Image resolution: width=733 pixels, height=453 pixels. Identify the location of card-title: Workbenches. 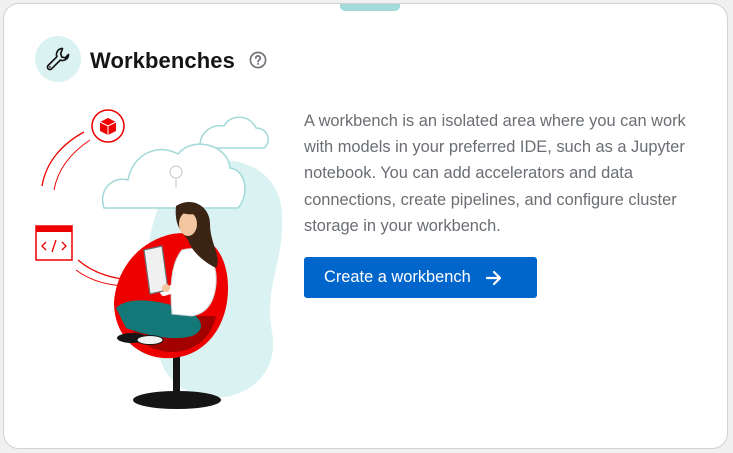
(162, 60).